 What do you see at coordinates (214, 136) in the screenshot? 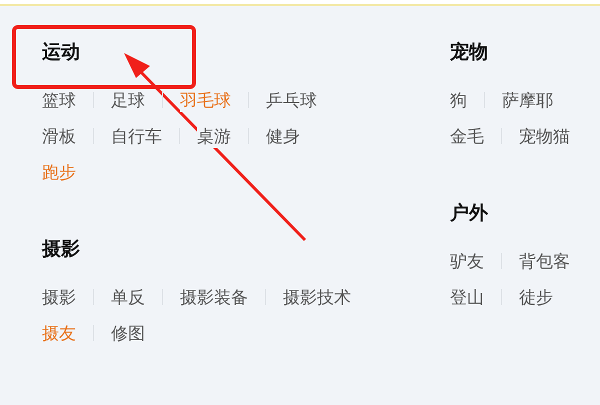
I see `tag-link: 桌游` at bounding box center [214, 136].